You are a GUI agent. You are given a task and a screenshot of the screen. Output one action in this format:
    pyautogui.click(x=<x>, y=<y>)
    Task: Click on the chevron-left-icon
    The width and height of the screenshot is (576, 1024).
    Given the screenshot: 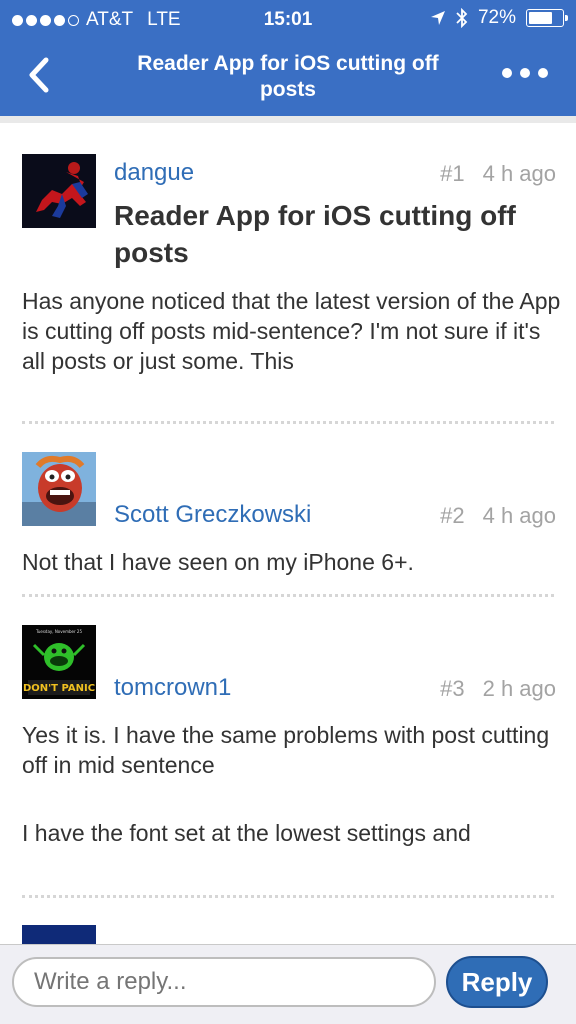 What is the action you would take?
    pyautogui.click(x=39, y=75)
    